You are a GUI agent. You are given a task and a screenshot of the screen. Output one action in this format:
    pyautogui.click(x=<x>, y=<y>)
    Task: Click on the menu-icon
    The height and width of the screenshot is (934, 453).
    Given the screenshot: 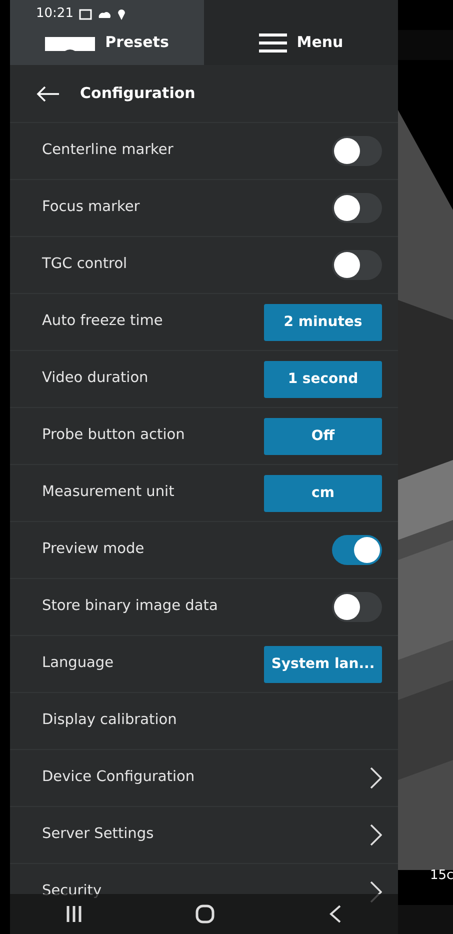 What is the action you would take?
    pyautogui.click(x=272, y=43)
    